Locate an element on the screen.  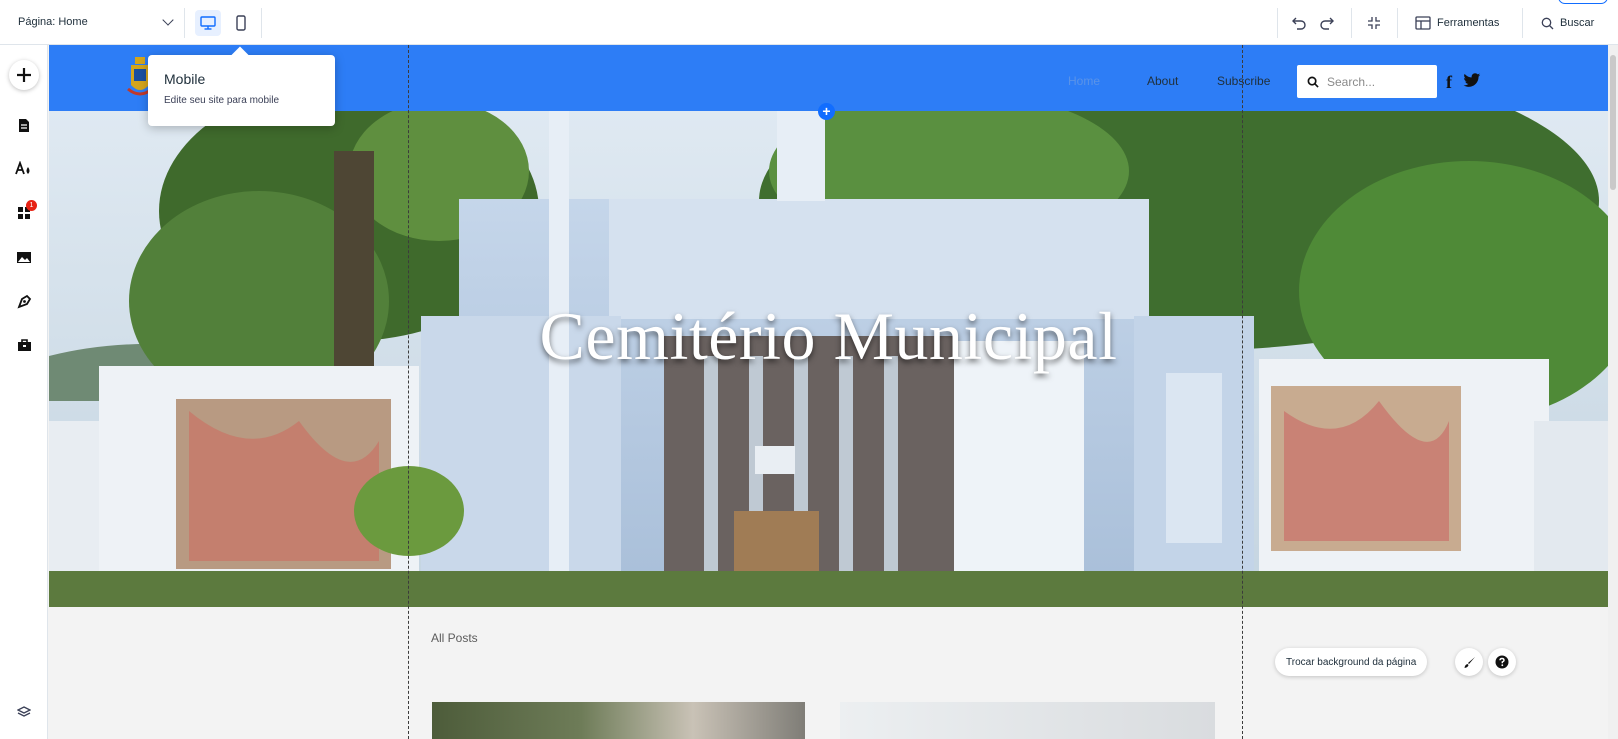
zoom-out-button is located at coordinates (1374, 23).